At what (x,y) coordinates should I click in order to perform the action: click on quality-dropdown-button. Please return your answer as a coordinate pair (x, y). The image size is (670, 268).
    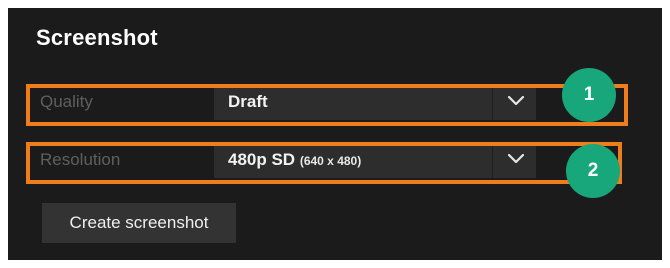
    Looking at the image, I should click on (516, 102).